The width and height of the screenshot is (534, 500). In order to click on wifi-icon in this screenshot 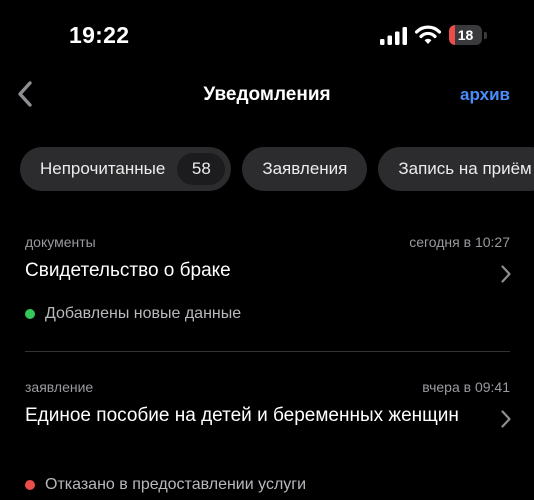, I will do `click(428, 34)`.